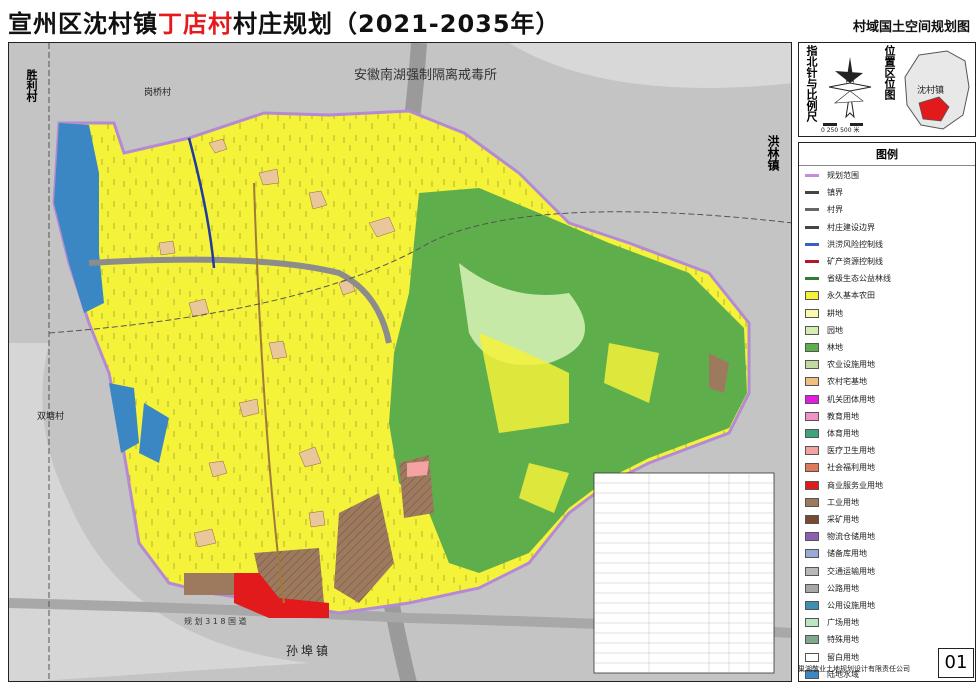 This screenshot has height=694, width=980. What do you see at coordinates (824, 330) in the screenshot?
I see `legend-item: 园地` at bounding box center [824, 330].